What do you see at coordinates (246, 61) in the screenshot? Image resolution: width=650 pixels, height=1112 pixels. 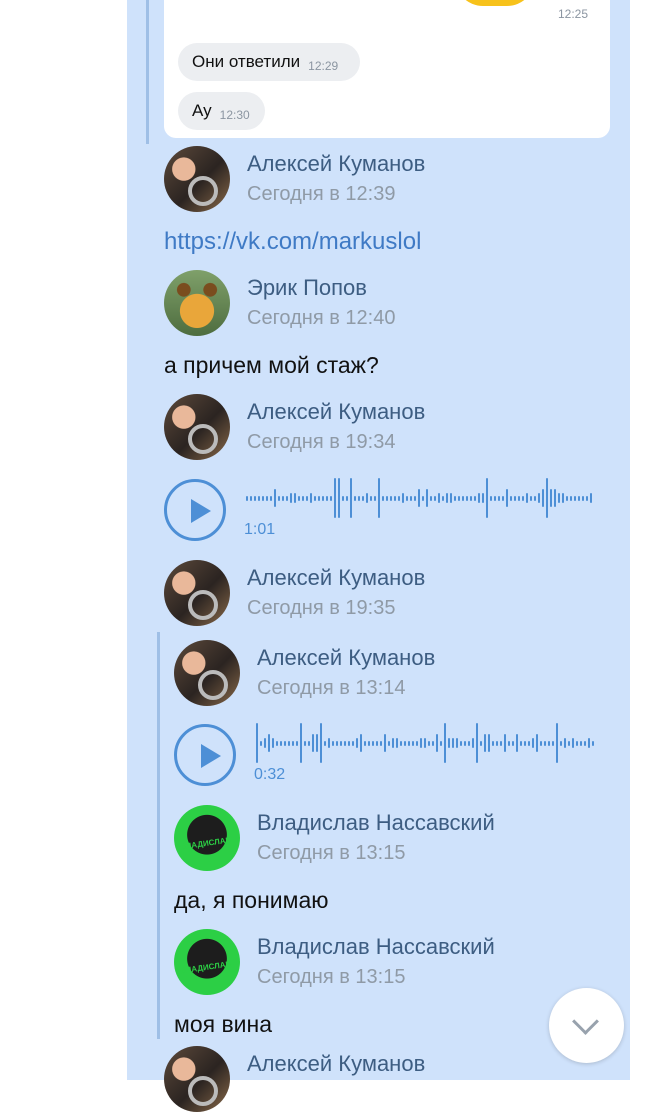 I see `bubble-text: Они ответили` at bounding box center [246, 61].